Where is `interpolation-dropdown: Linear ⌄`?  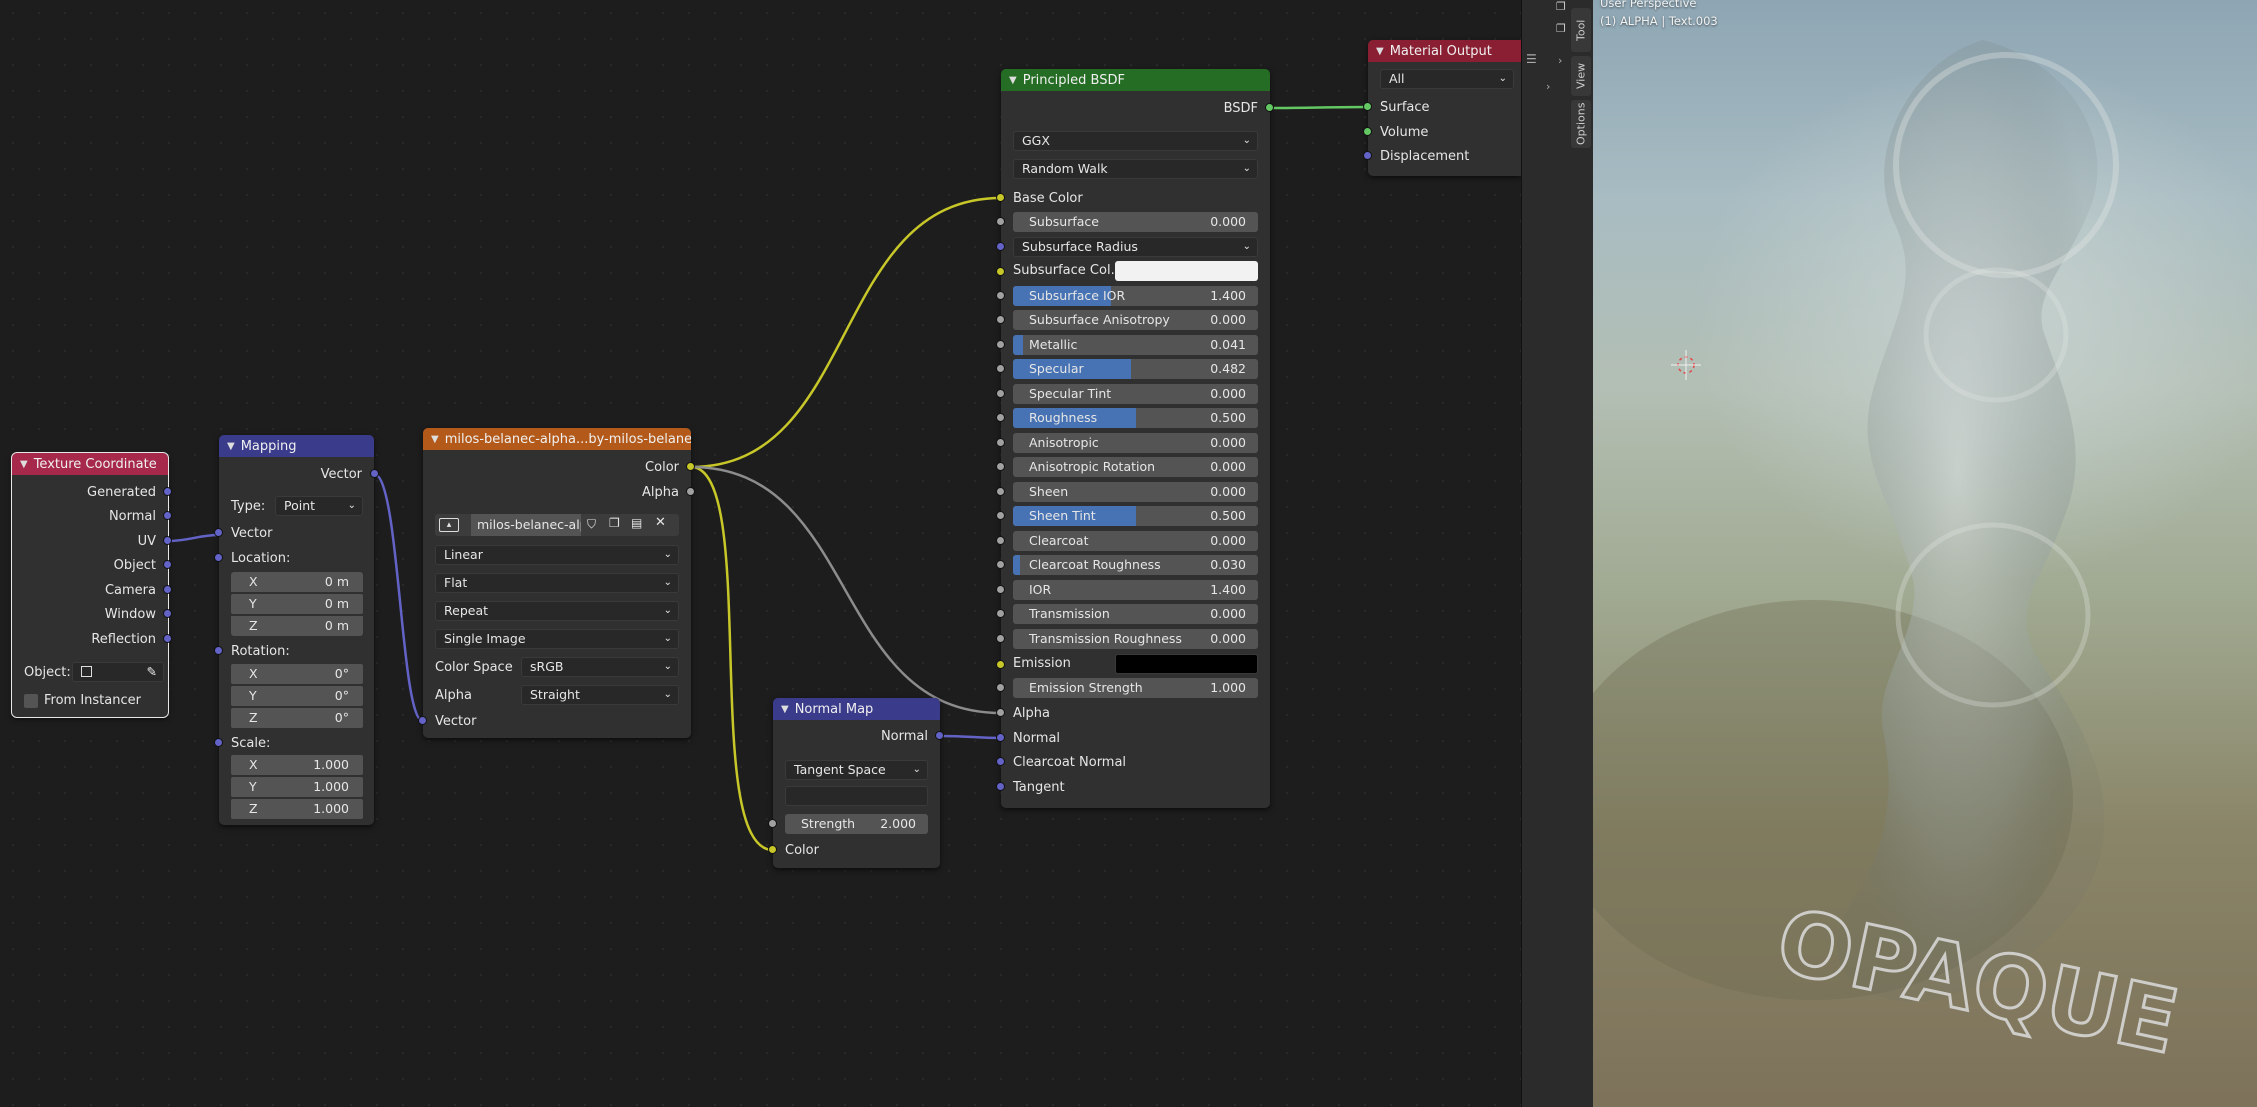 interpolation-dropdown: Linear ⌄ is located at coordinates (557, 555).